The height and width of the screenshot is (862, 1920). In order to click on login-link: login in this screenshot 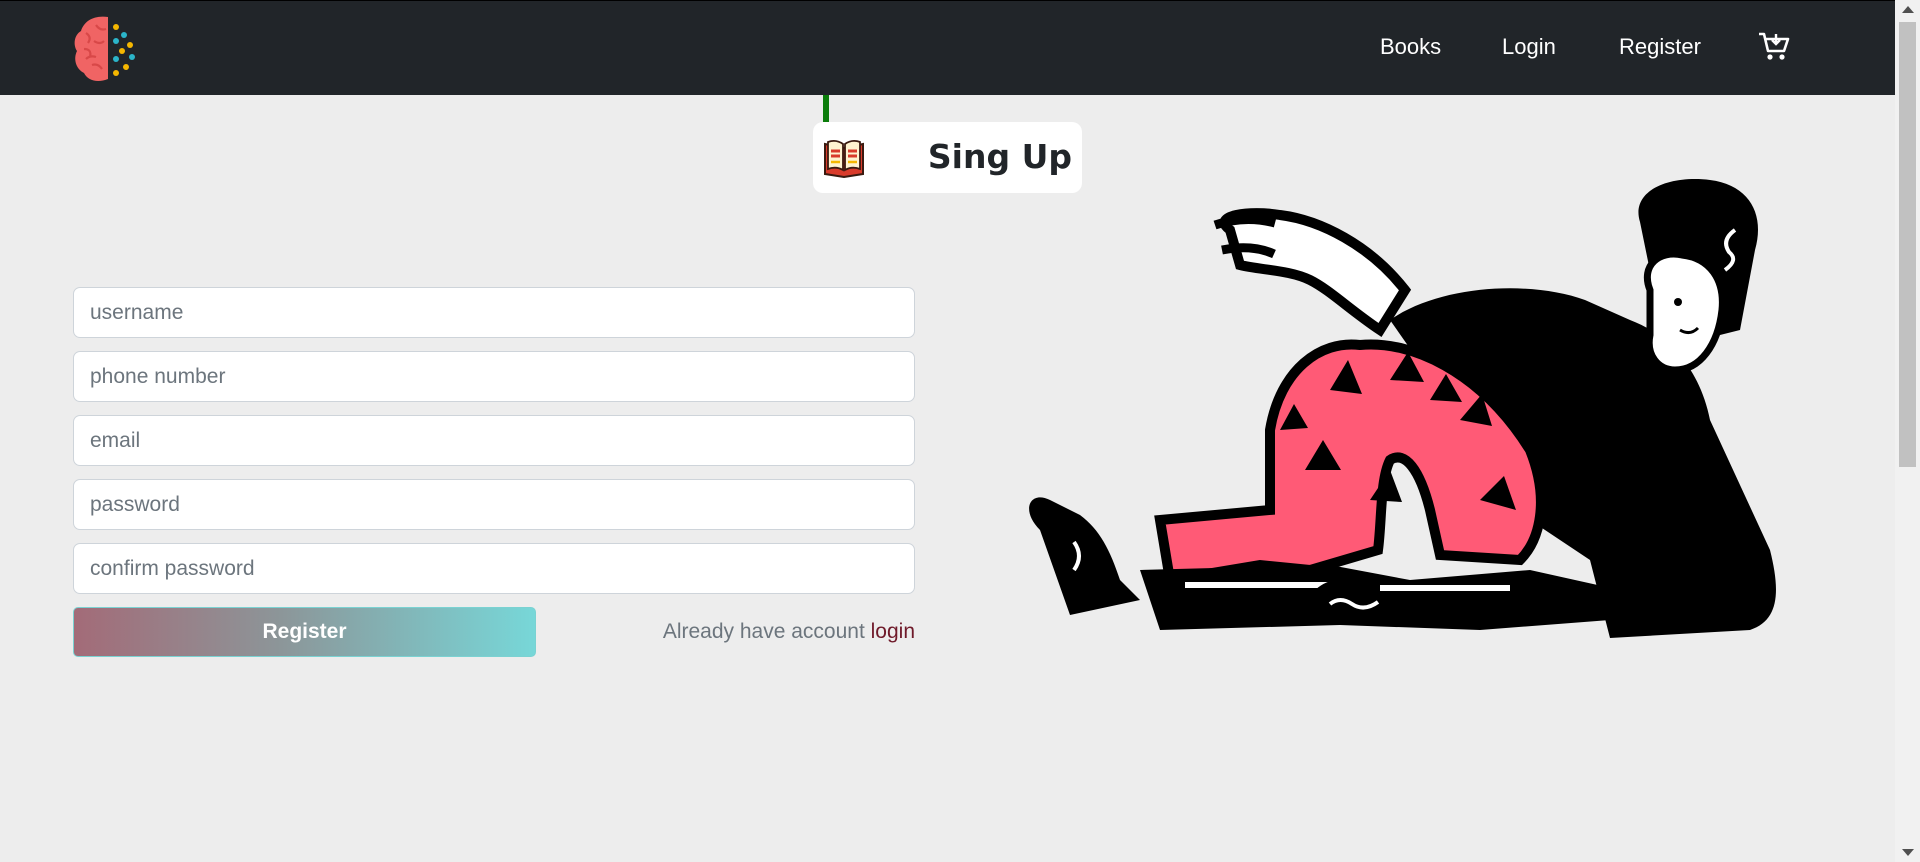, I will do `click(893, 631)`.